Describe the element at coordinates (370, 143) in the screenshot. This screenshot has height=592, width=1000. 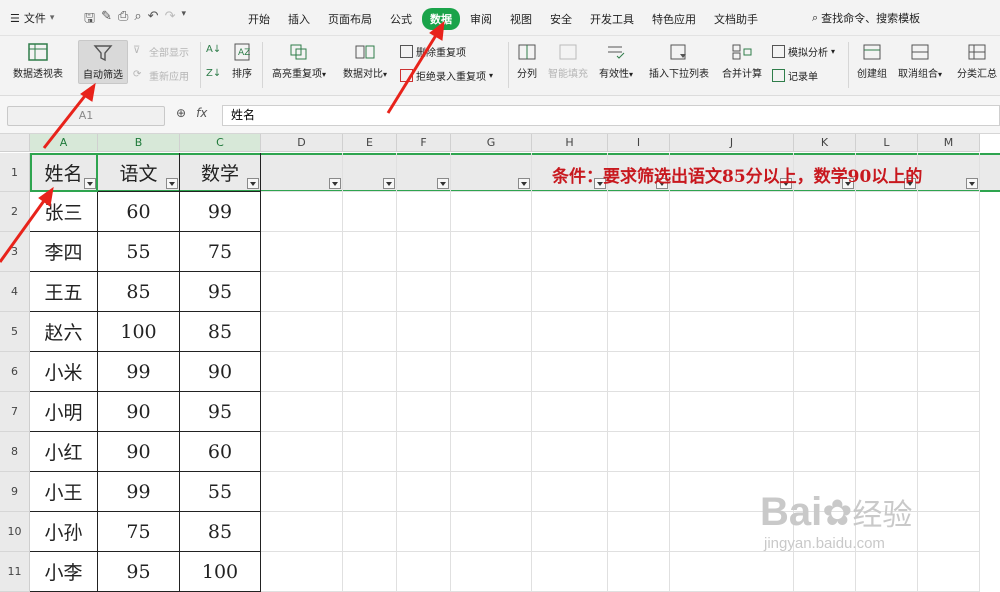
I see `column-header: E` at that location.